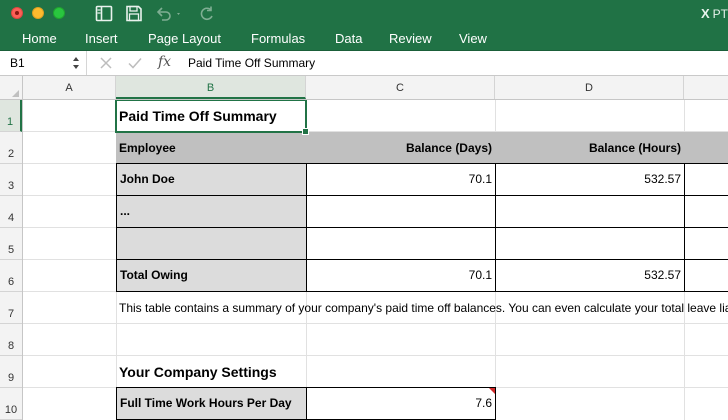  Describe the element at coordinates (401, 403) in the screenshot. I see `work-hours-value: 7.6` at that location.